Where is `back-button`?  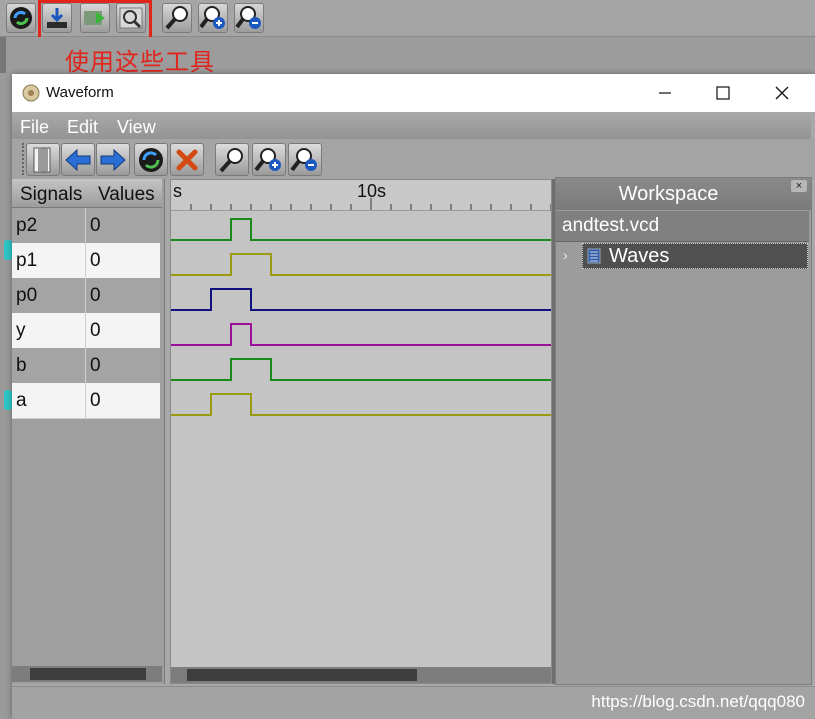 back-button is located at coordinates (78, 159).